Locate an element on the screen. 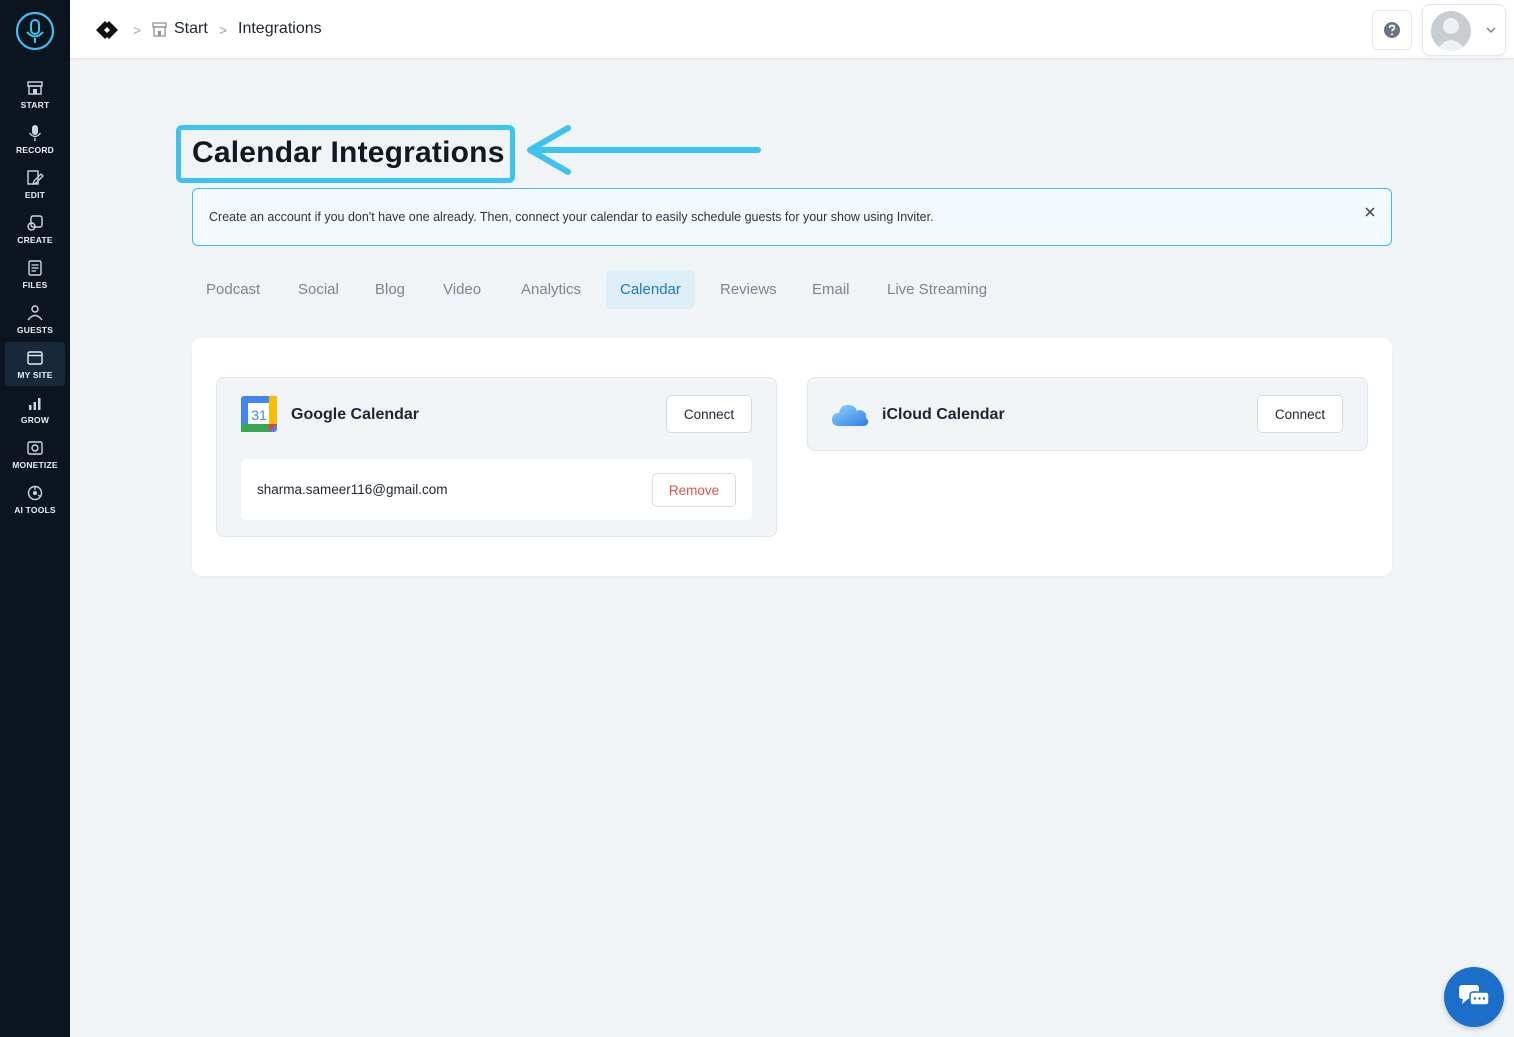 The image size is (1514, 1037). tab-email: Email is located at coordinates (831, 289).